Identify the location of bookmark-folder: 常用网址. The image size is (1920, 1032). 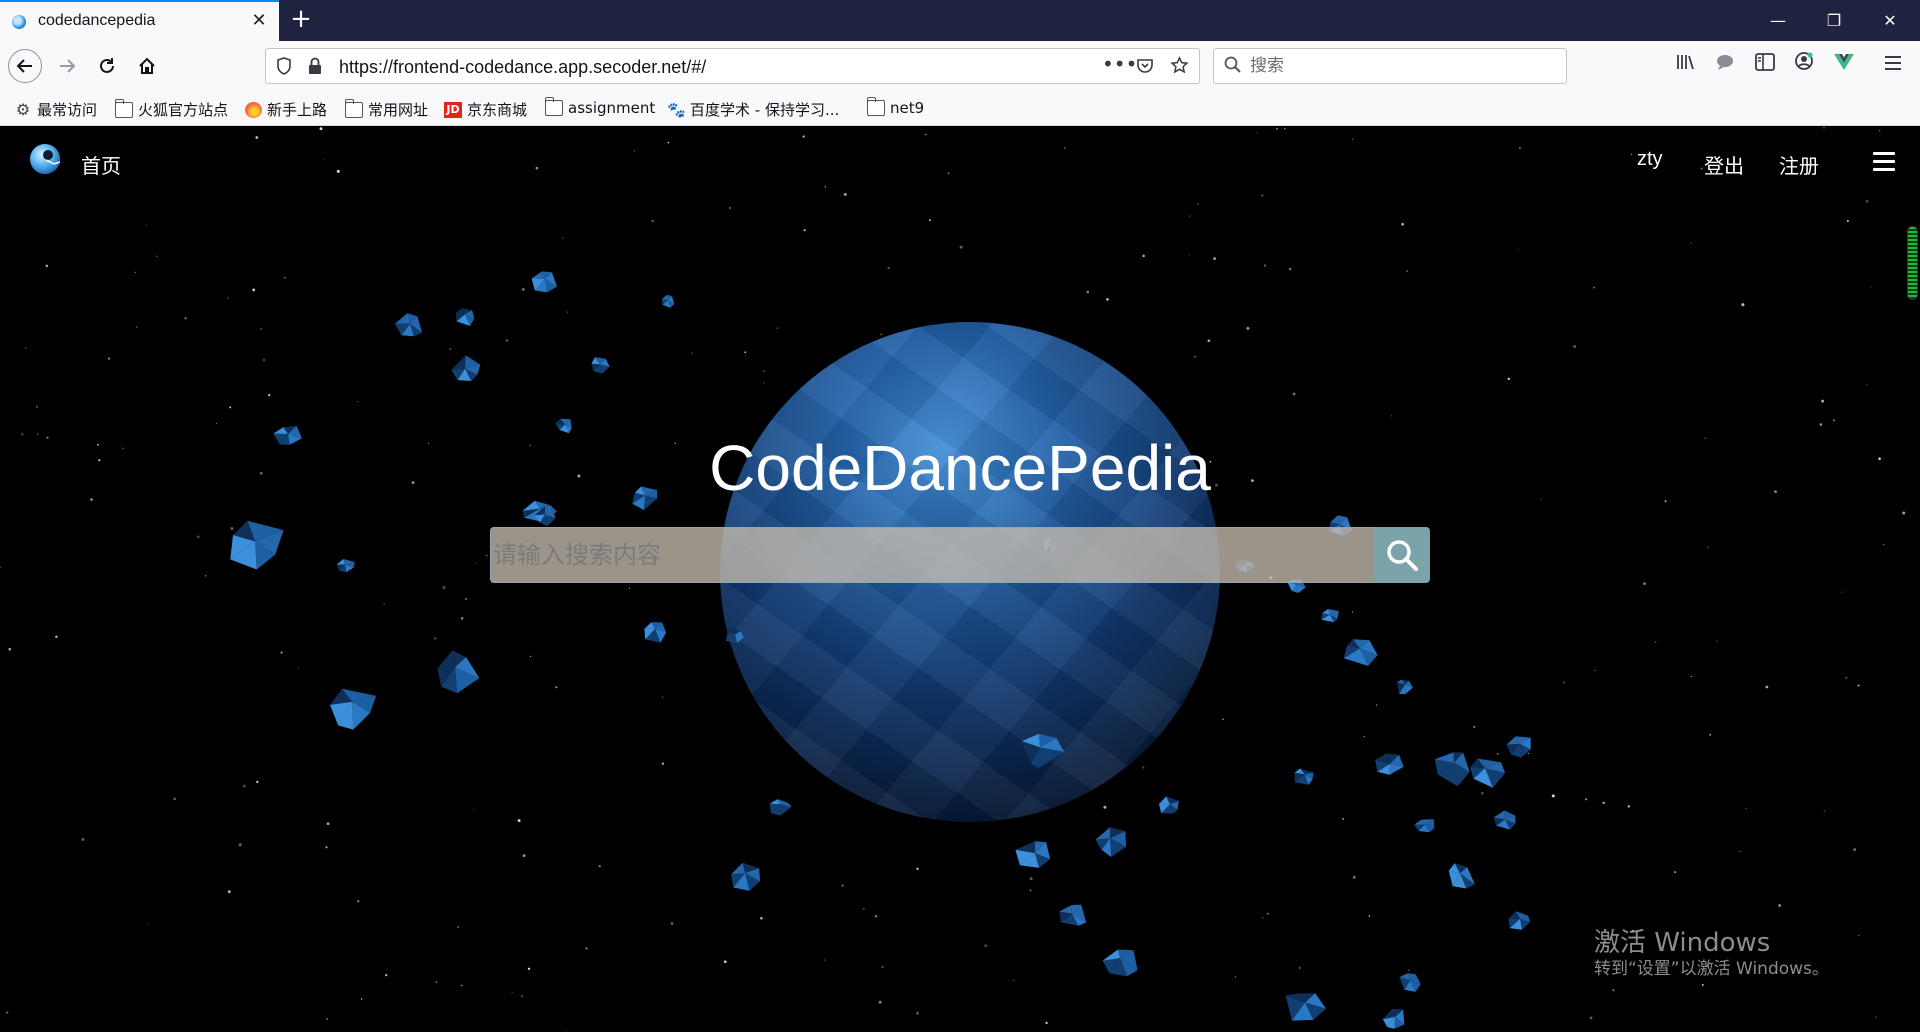
(386, 109).